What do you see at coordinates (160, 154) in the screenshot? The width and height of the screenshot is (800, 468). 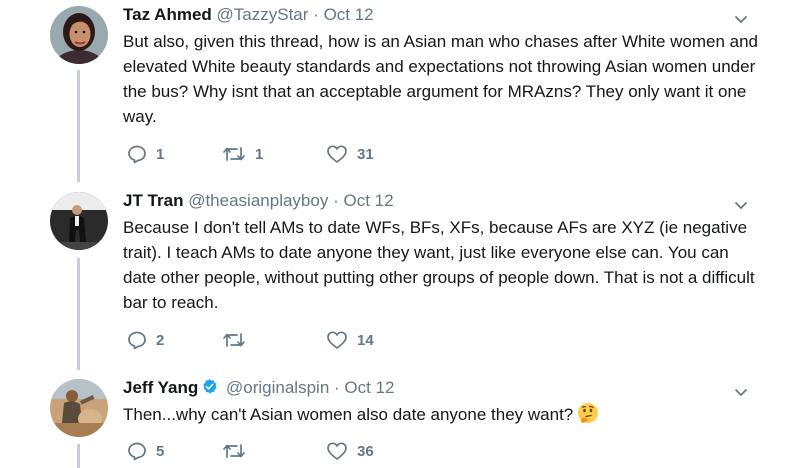 I see `reply-count: 1` at bounding box center [160, 154].